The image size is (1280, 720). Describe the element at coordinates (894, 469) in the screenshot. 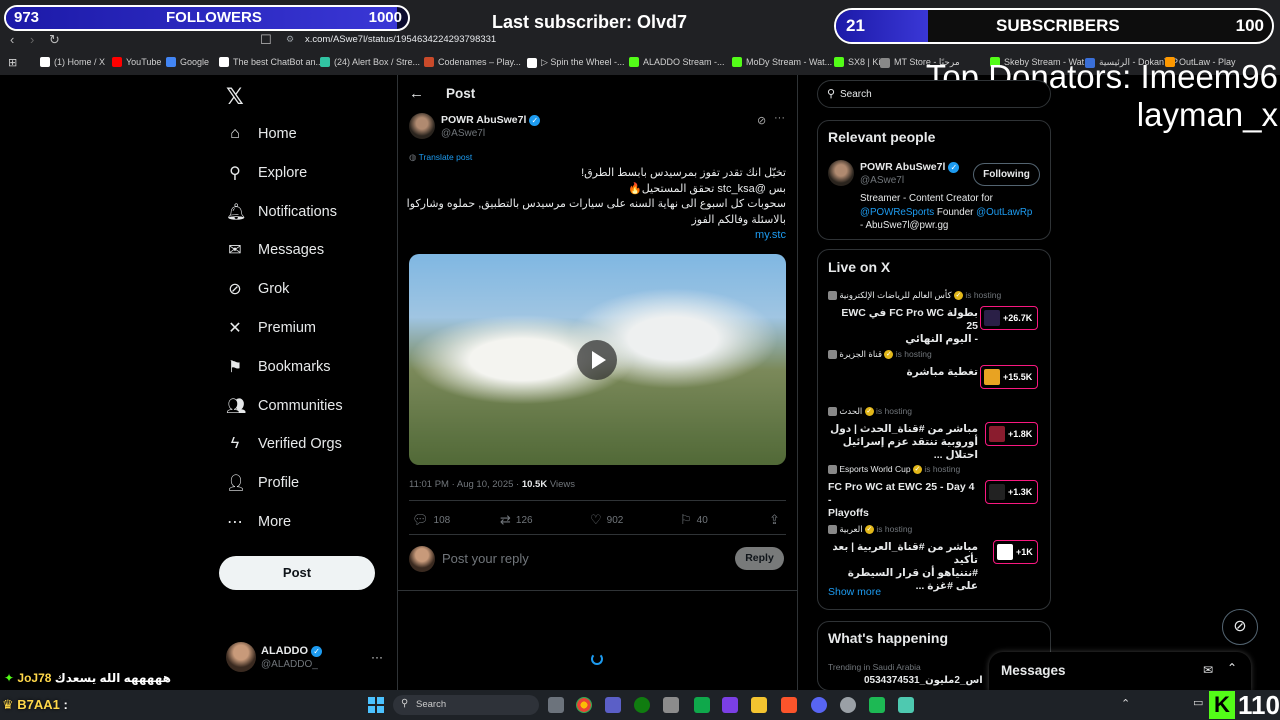

I see `live-host-row: Esports World Cup ✓ is hosting` at that location.